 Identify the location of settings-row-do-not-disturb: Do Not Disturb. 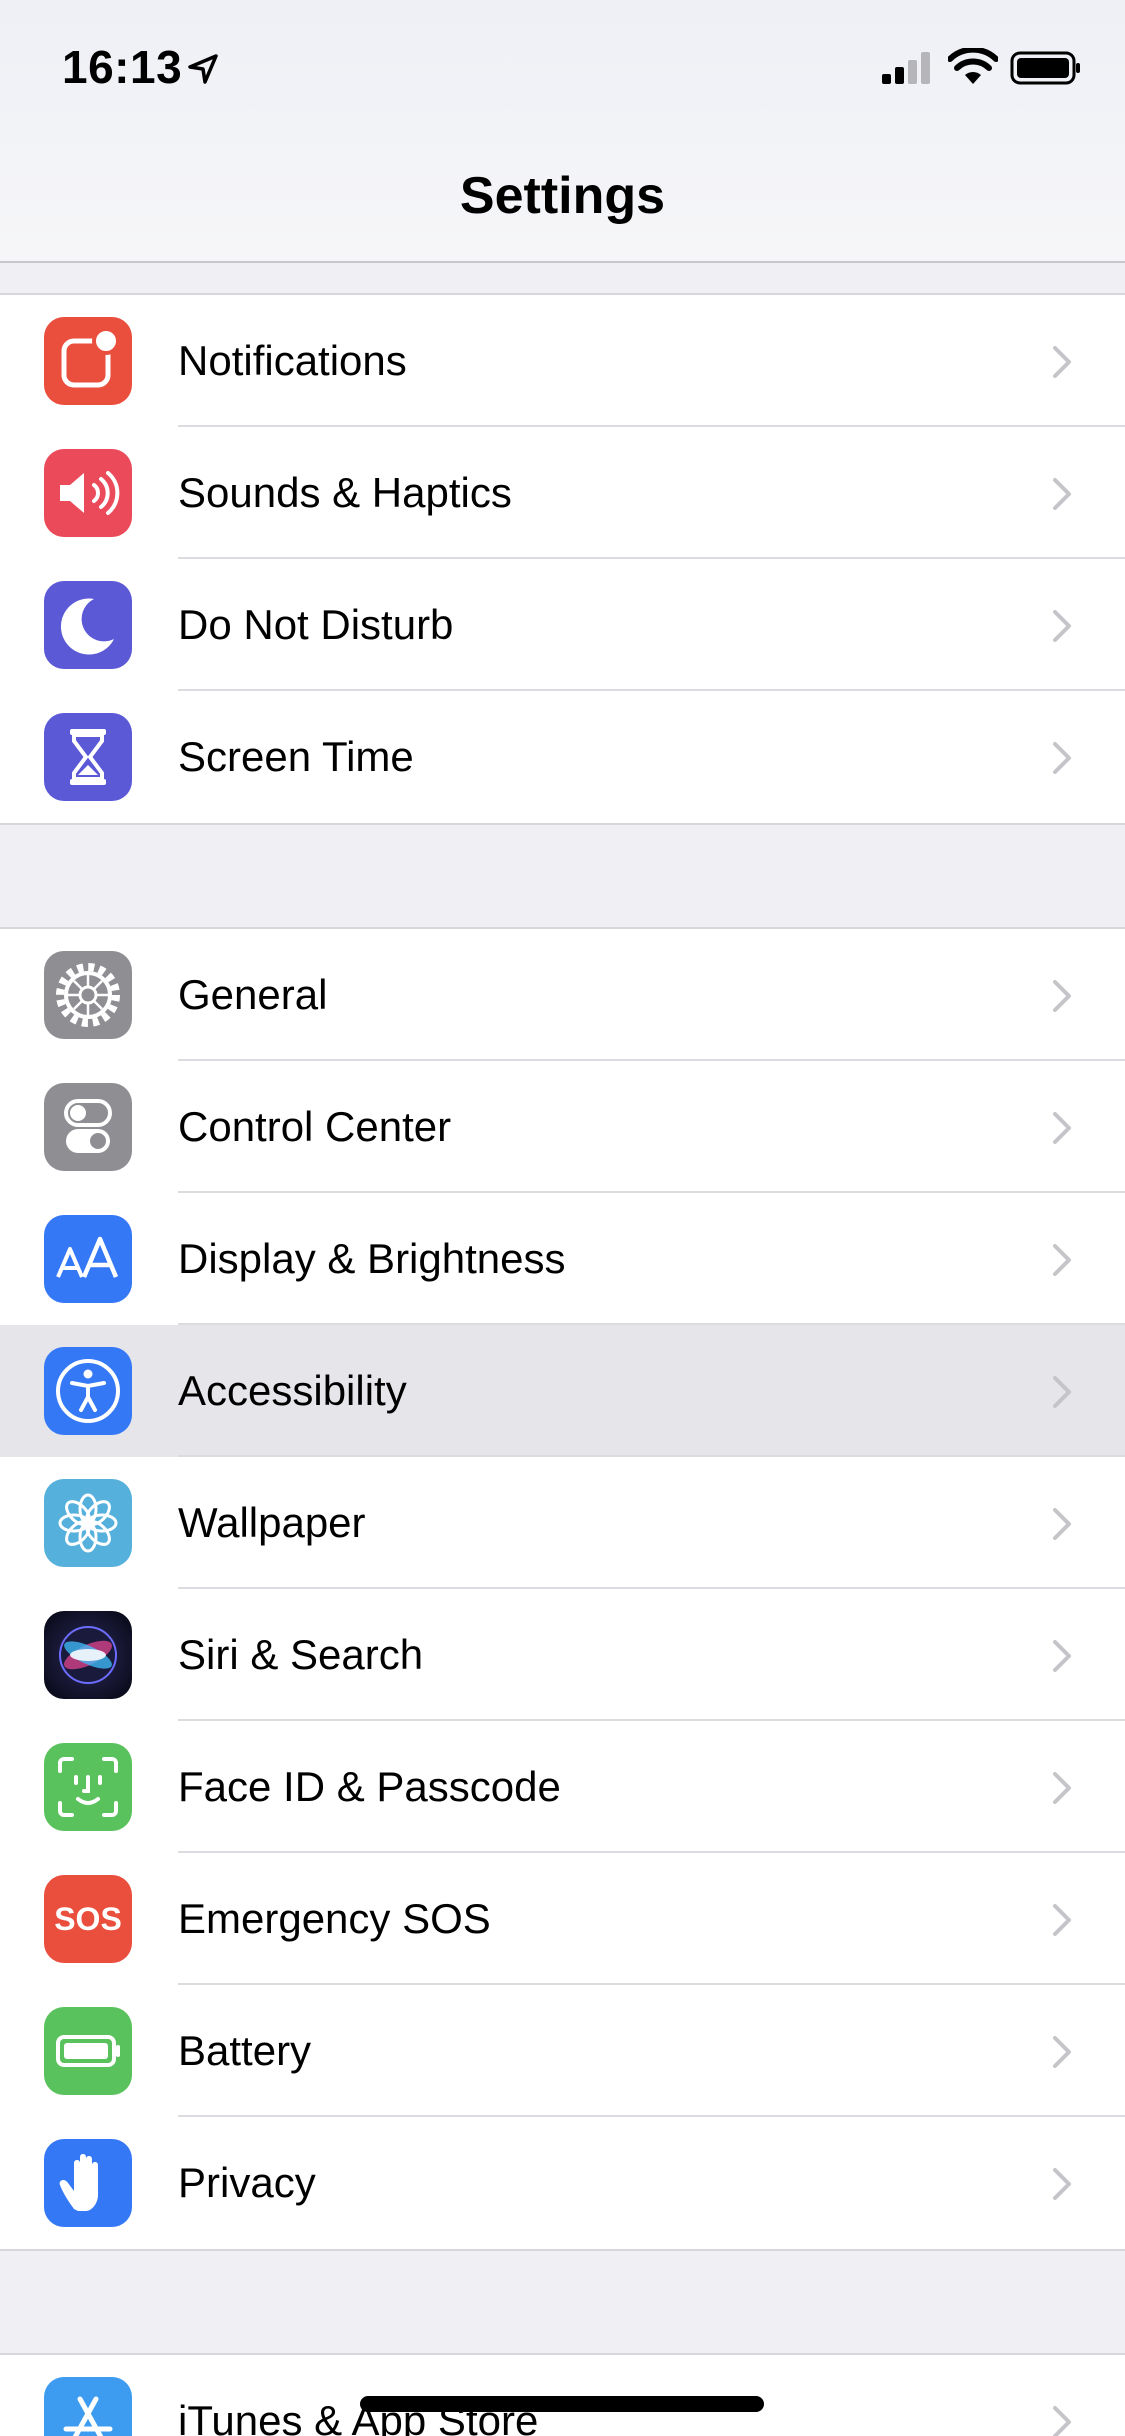
(562, 625).